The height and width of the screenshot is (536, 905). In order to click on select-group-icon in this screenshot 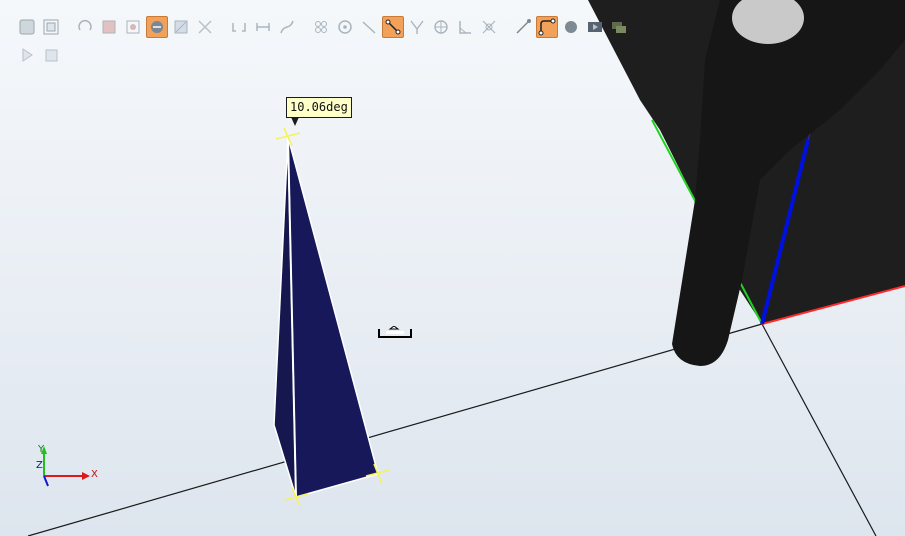, I will do `click(205, 27)`.